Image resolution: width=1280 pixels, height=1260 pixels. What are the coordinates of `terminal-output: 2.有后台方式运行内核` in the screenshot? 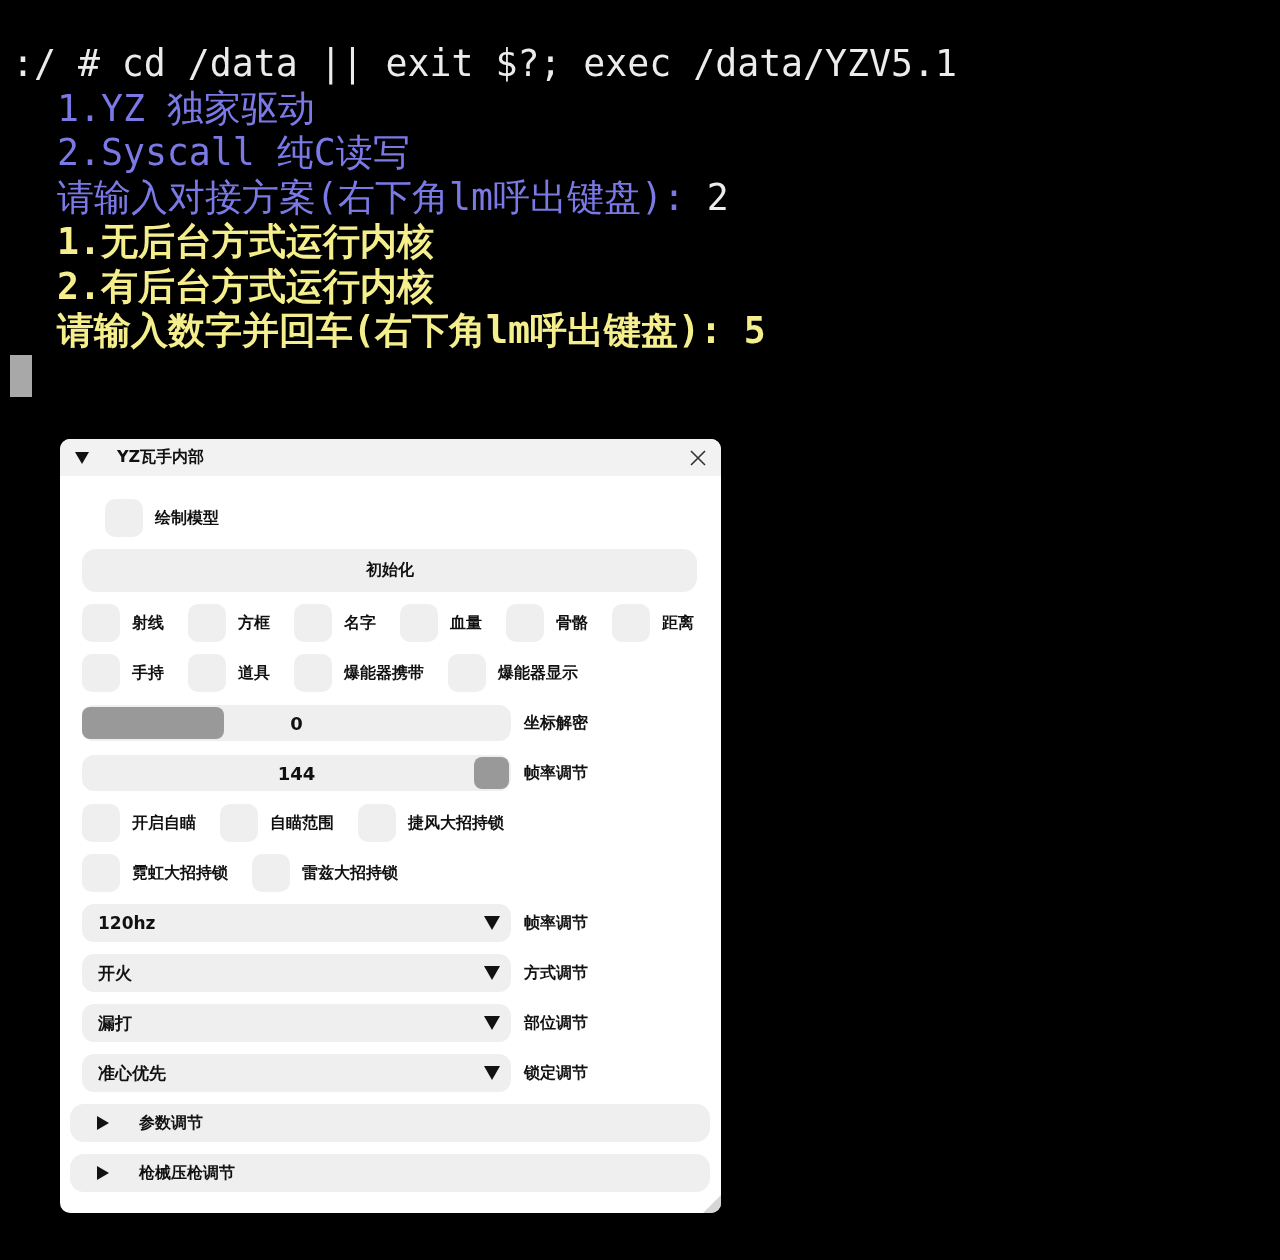 It's located at (245, 286).